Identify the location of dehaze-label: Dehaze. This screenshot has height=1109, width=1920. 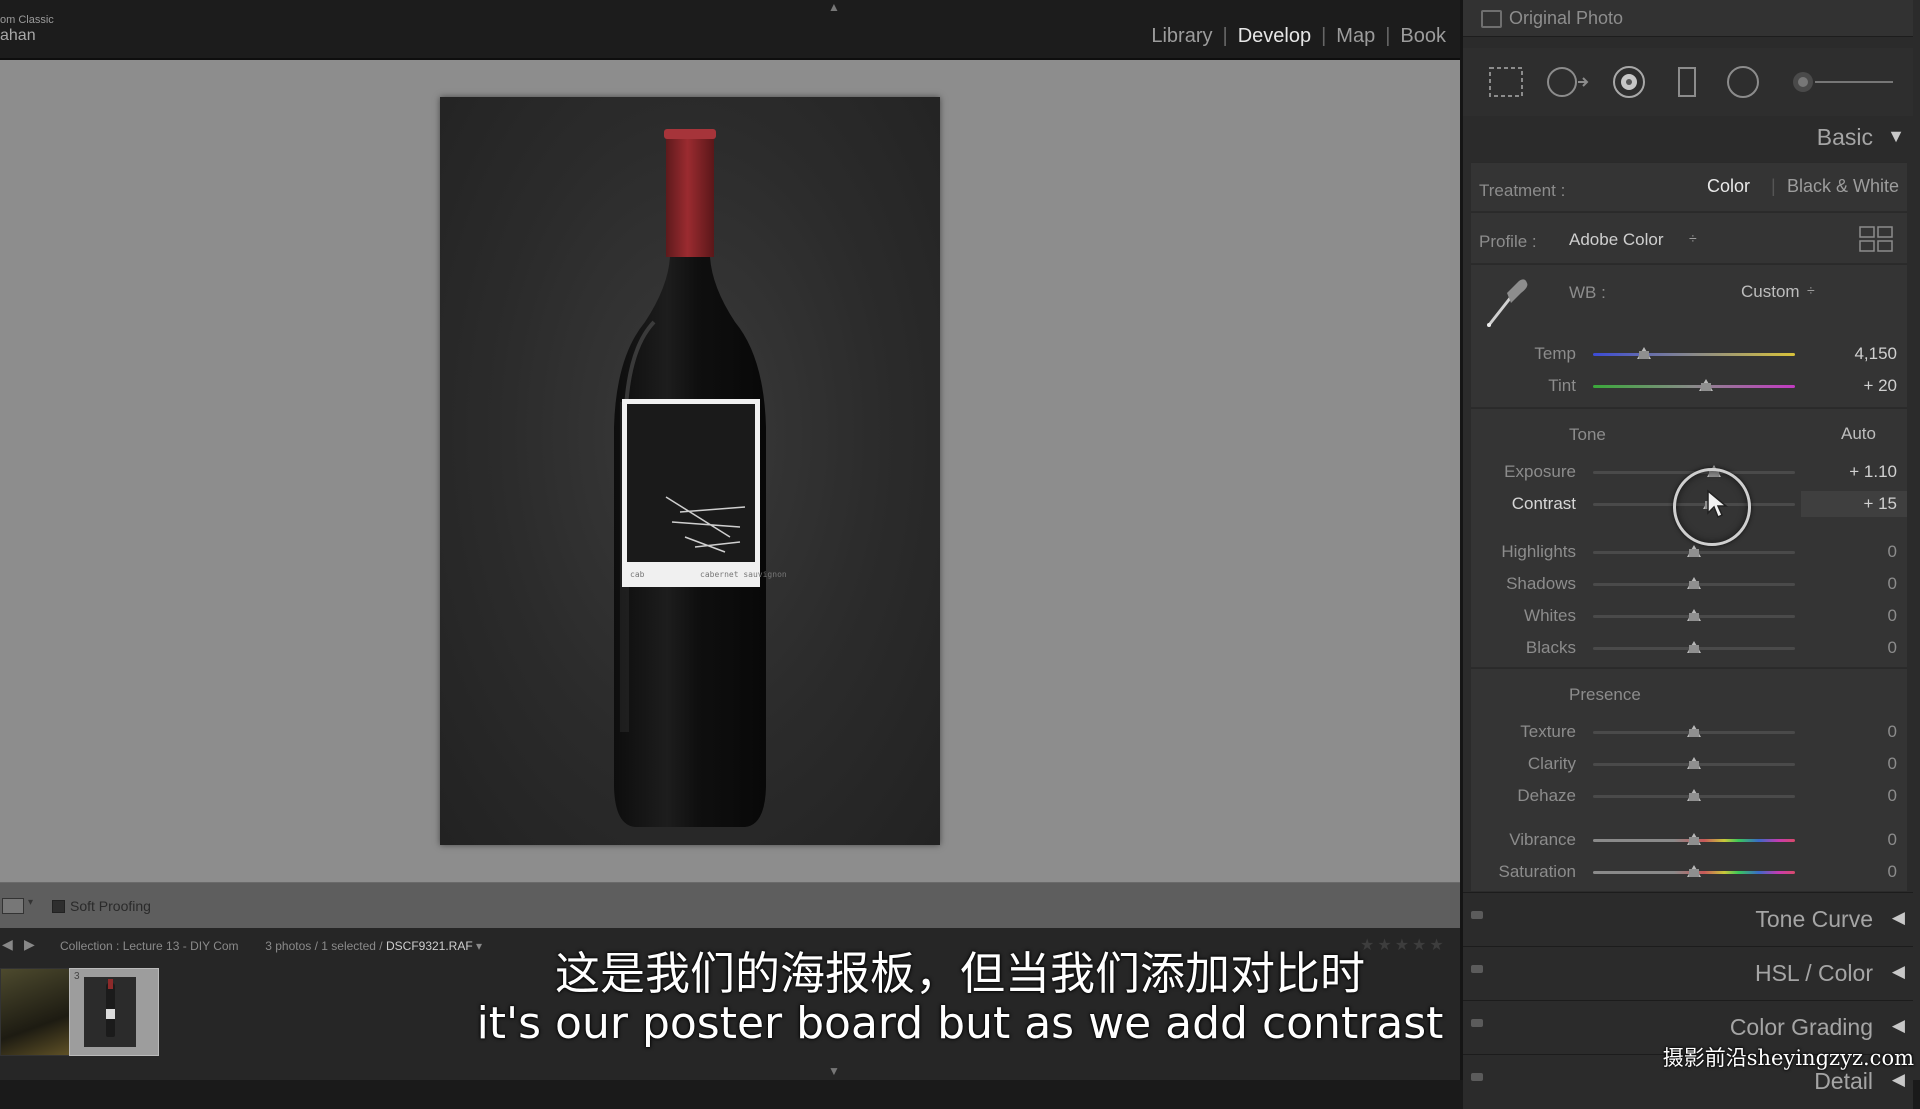
(1546, 795).